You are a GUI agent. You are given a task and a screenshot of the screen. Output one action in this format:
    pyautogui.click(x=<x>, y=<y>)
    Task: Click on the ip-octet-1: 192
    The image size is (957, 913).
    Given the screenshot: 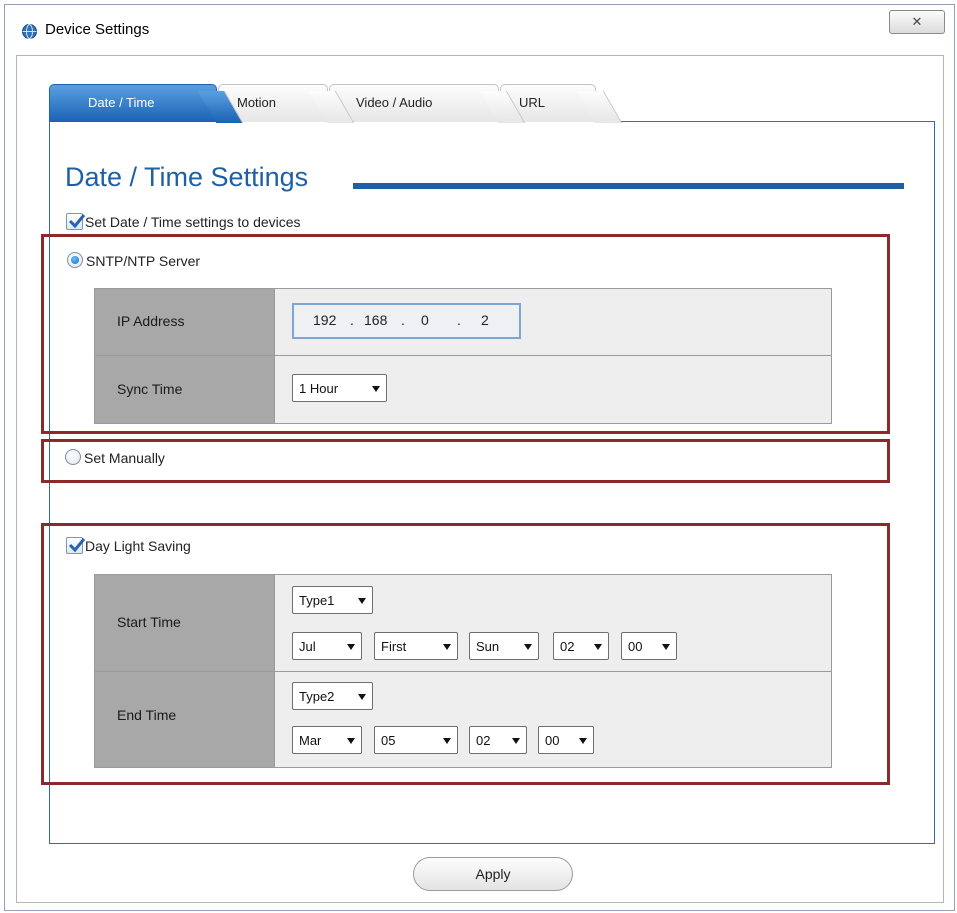 What is the action you would take?
    pyautogui.click(x=324, y=320)
    